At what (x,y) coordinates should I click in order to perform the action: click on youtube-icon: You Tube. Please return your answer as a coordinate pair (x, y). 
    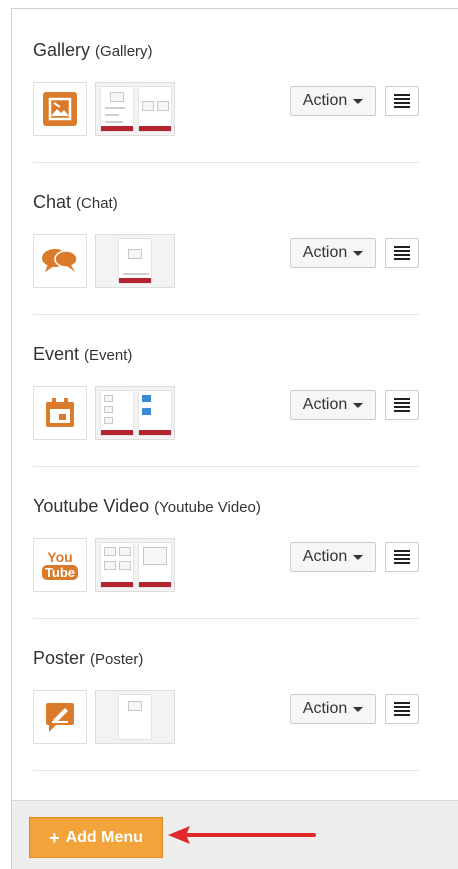
    Looking at the image, I should click on (60, 565).